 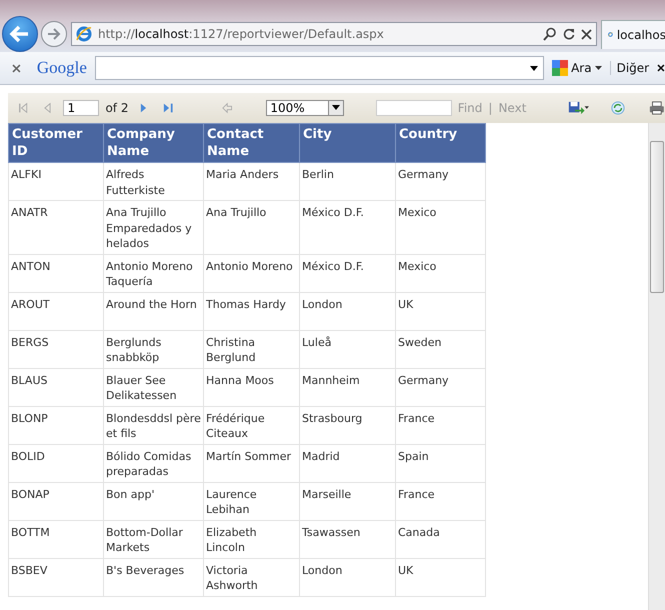 I want to click on table-cell: Berlin, so click(x=348, y=181).